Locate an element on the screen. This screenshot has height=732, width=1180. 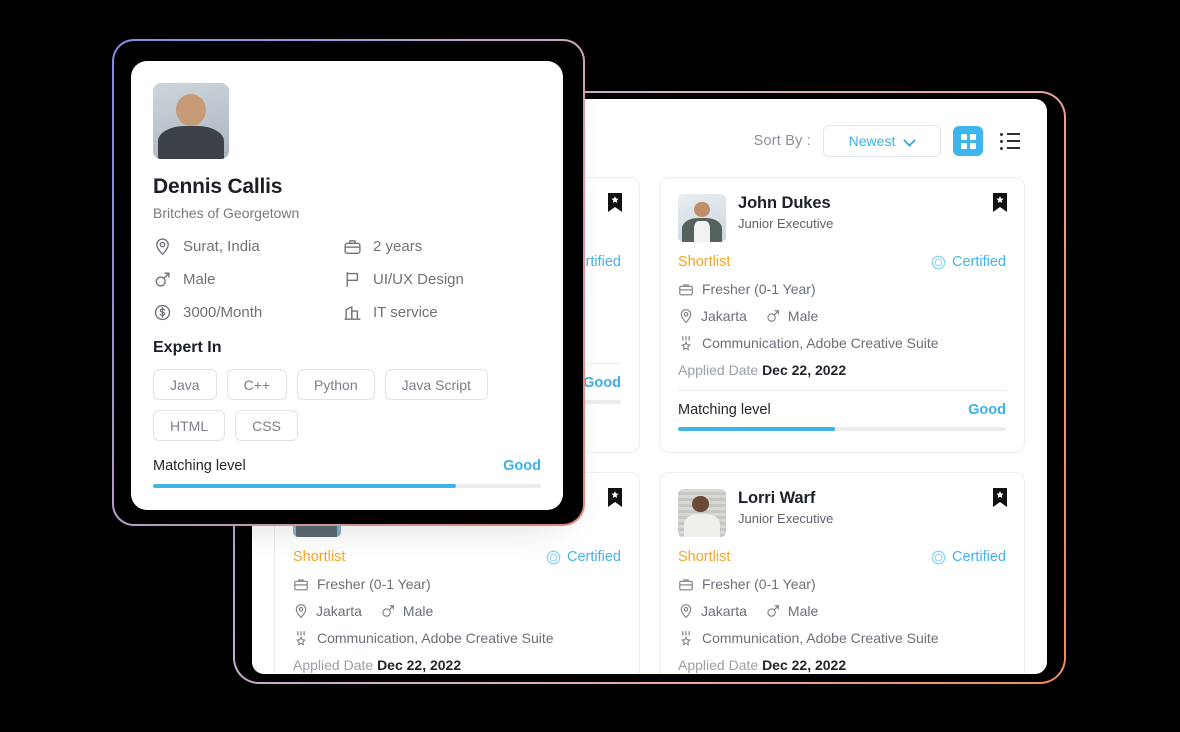
skill-chip: C++ is located at coordinates (257, 384).